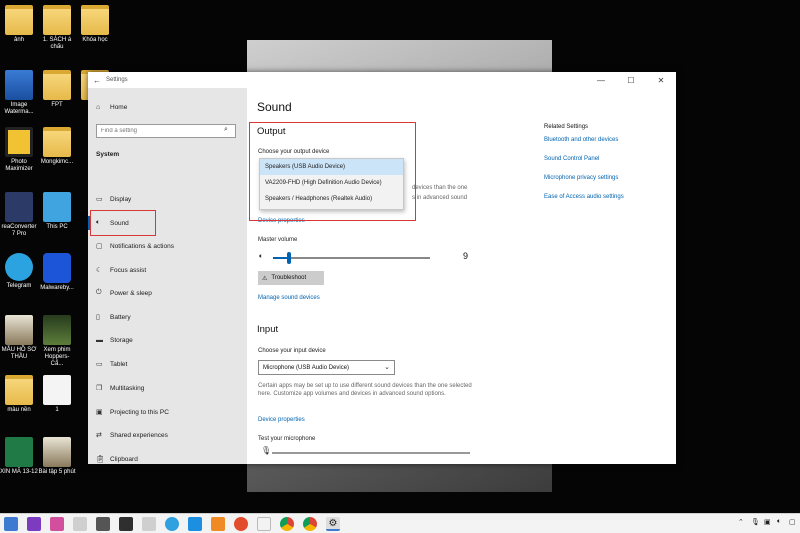 The image size is (800, 533). I want to click on desktop-icon-khoa-hoc: Khóa học, so click(95, 24).